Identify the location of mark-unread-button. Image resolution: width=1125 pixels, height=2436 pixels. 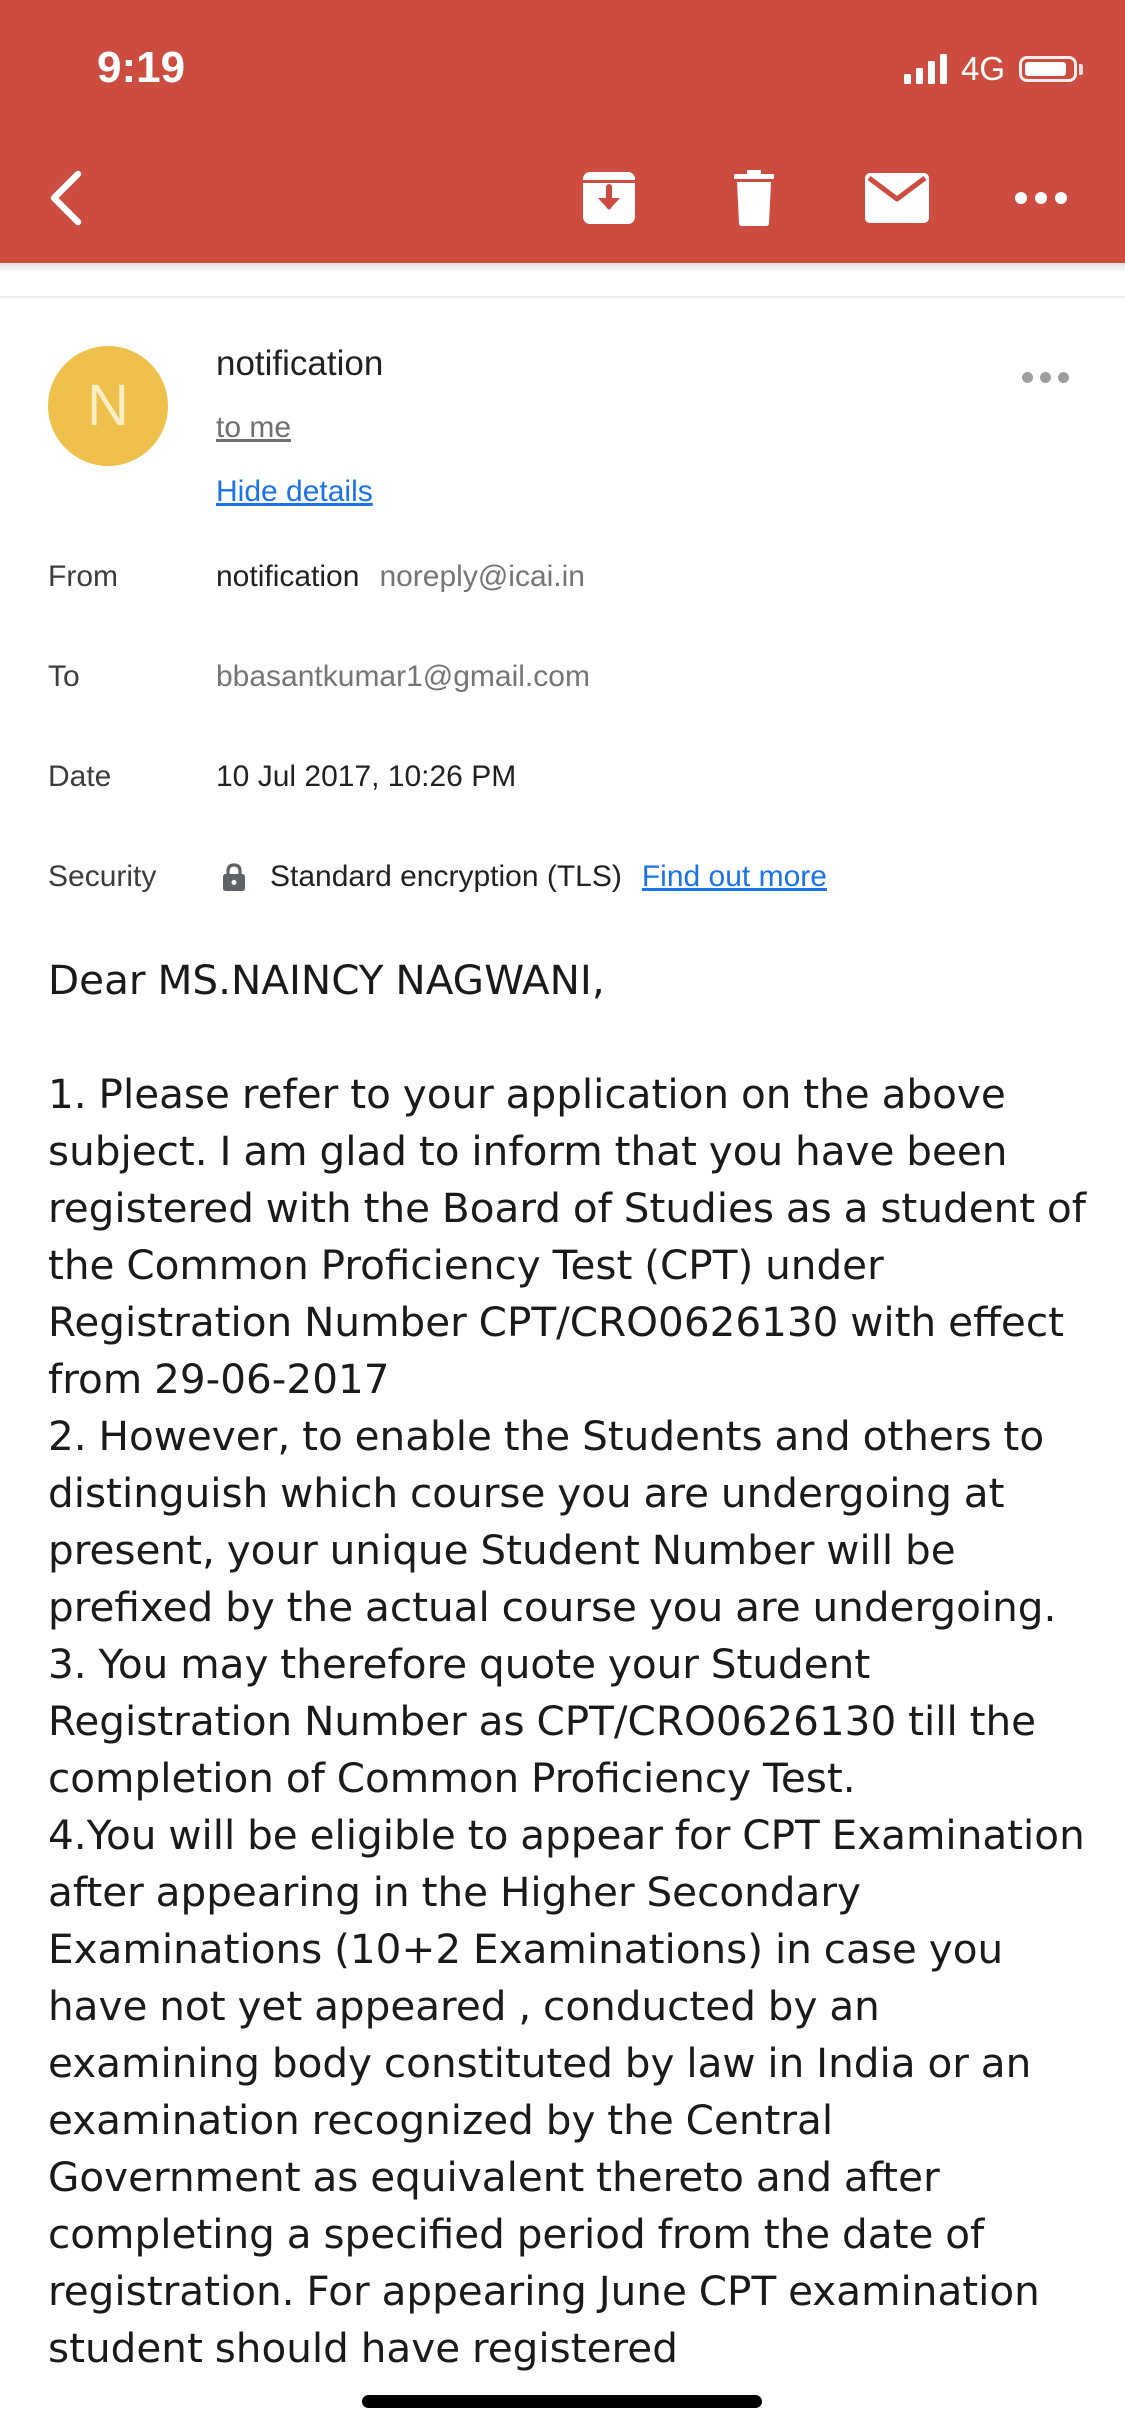
(897, 198).